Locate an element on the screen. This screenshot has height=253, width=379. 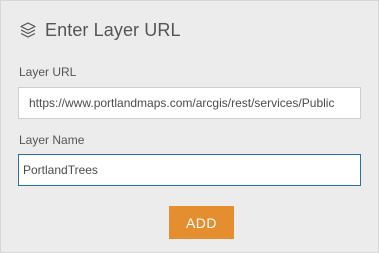
panel-header: Enter Layer URL is located at coordinates (100, 30).